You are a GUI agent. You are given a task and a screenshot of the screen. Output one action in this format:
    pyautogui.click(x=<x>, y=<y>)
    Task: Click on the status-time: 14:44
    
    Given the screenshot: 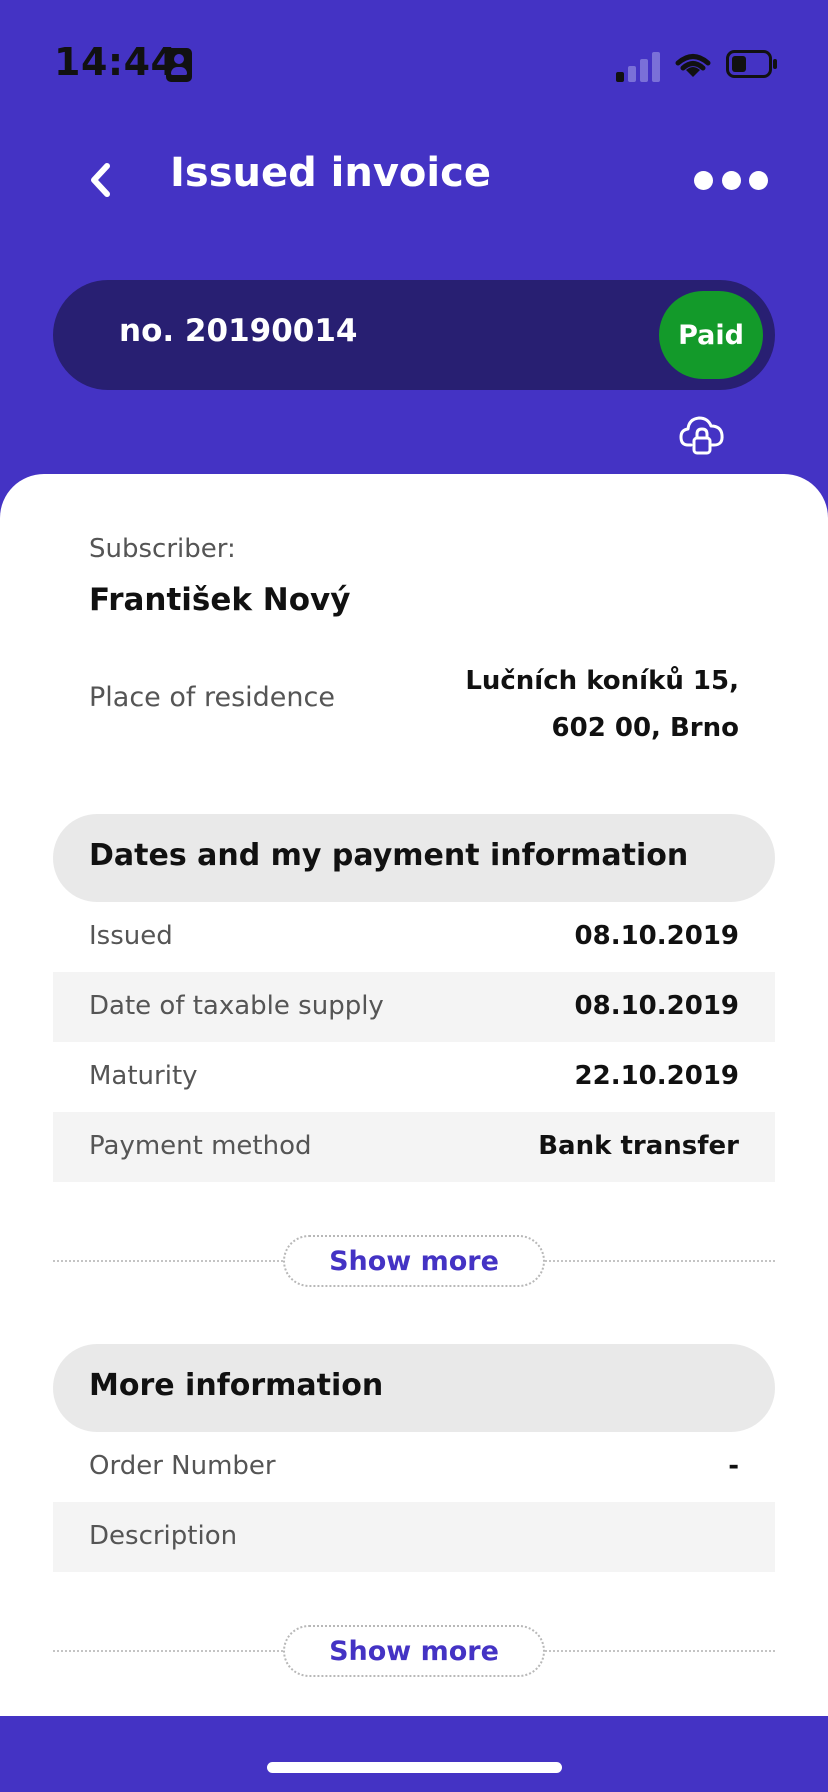 What is the action you would take?
    pyautogui.click(x=116, y=62)
    